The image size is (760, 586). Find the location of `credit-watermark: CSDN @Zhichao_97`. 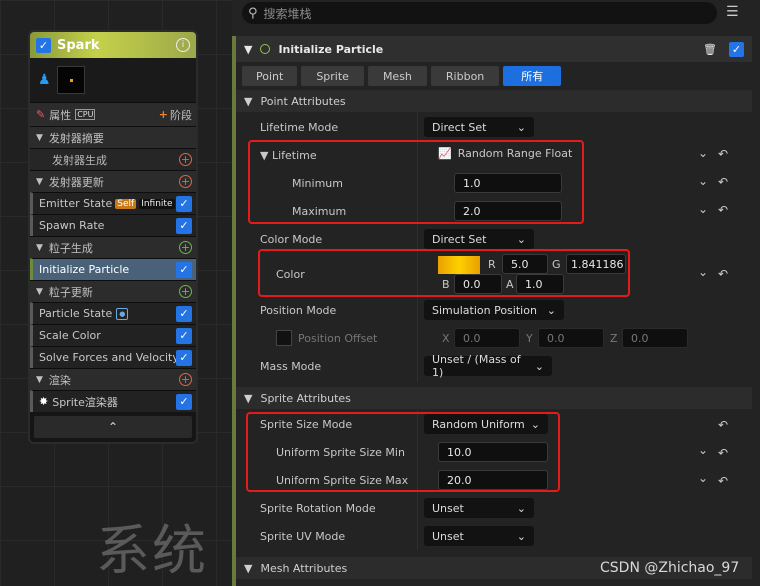

credit-watermark: CSDN @Zhichao_97 is located at coordinates (670, 568).